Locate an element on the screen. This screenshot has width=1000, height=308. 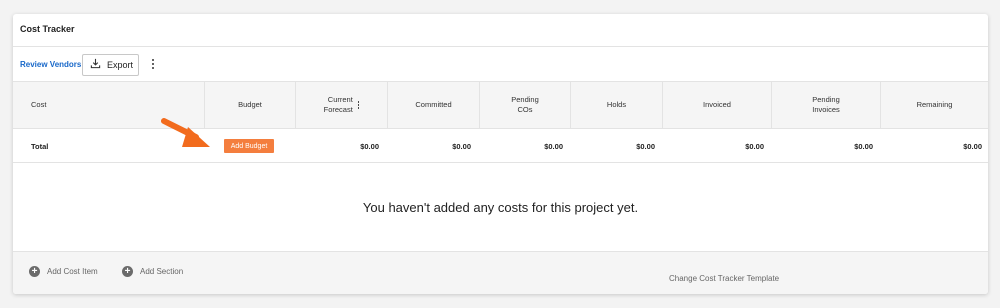
total-current-forecast: $0.00 is located at coordinates (369, 146).